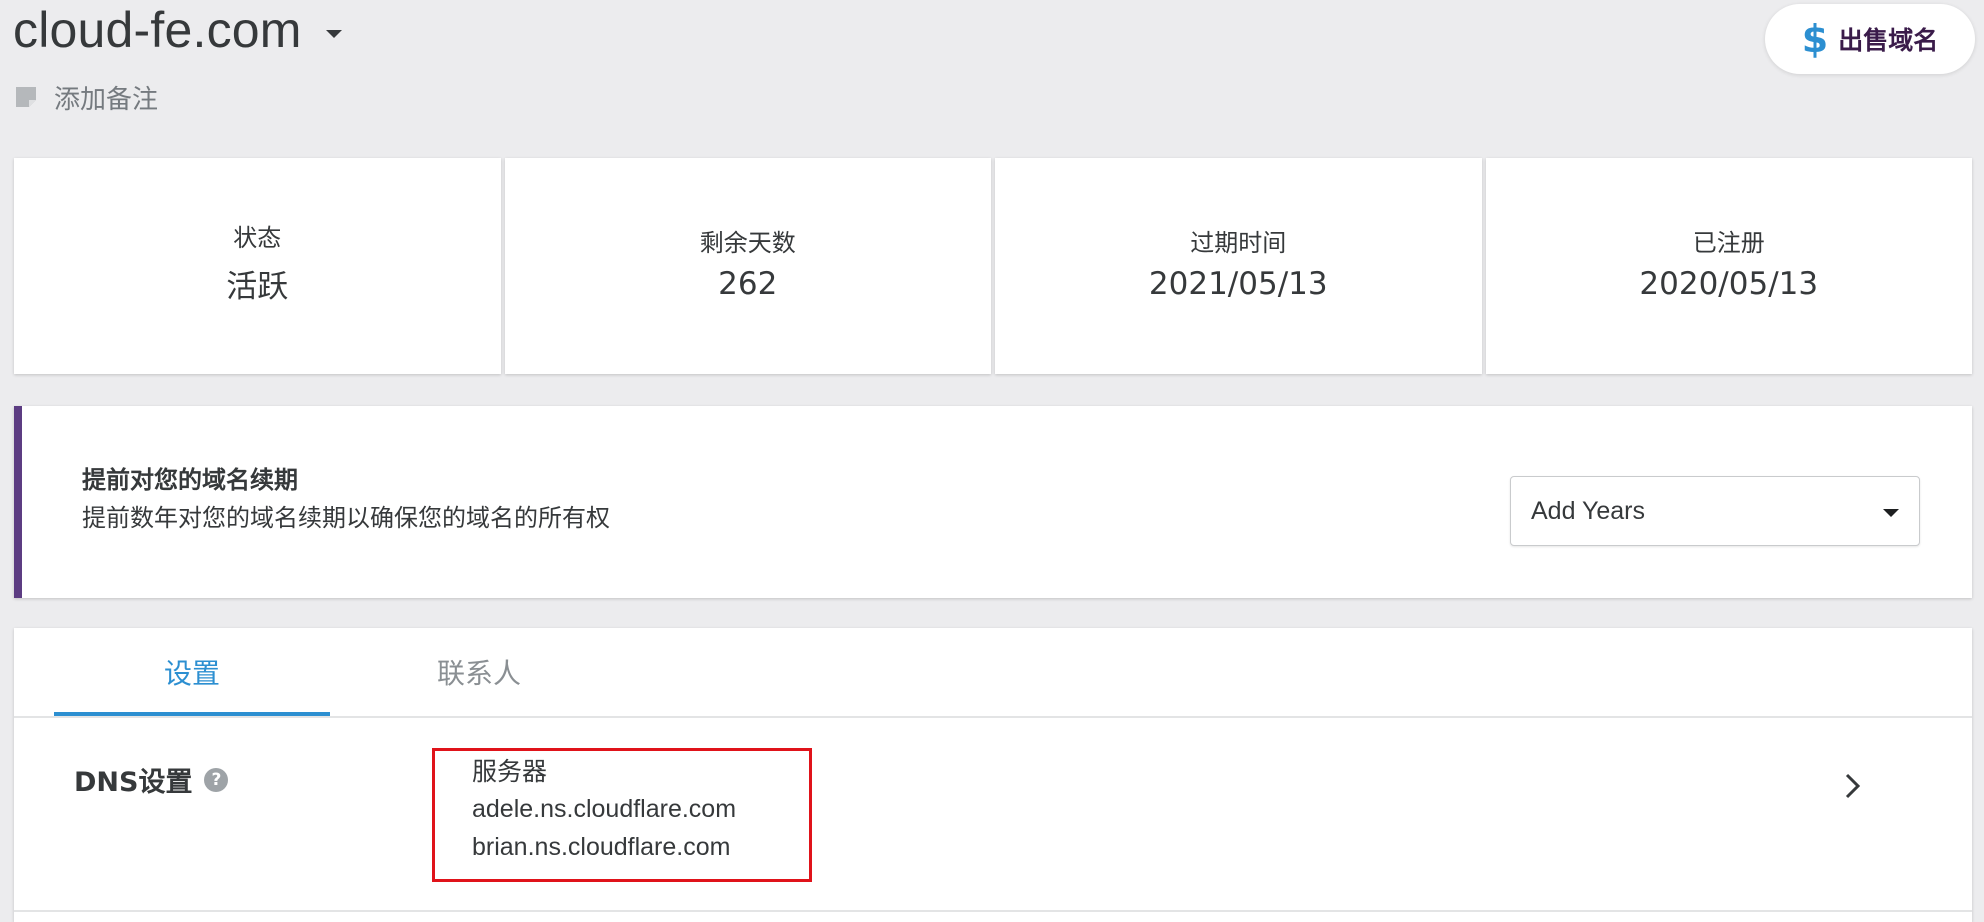 The image size is (1984, 922). What do you see at coordinates (257, 287) in the screenshot?
I see `stat-value: 活跃` at bounding box center [257, 287].